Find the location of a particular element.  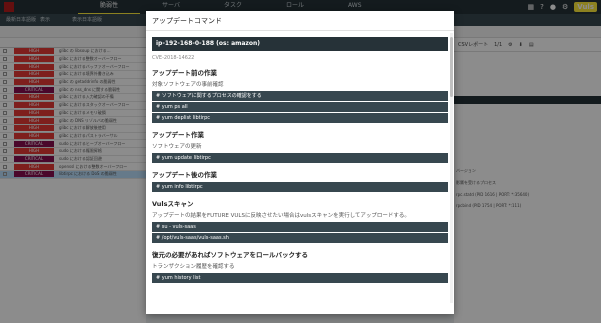

command-line: # /opt/vuls-saas/vuls-saas.sh is located at coordinates (300, 238).